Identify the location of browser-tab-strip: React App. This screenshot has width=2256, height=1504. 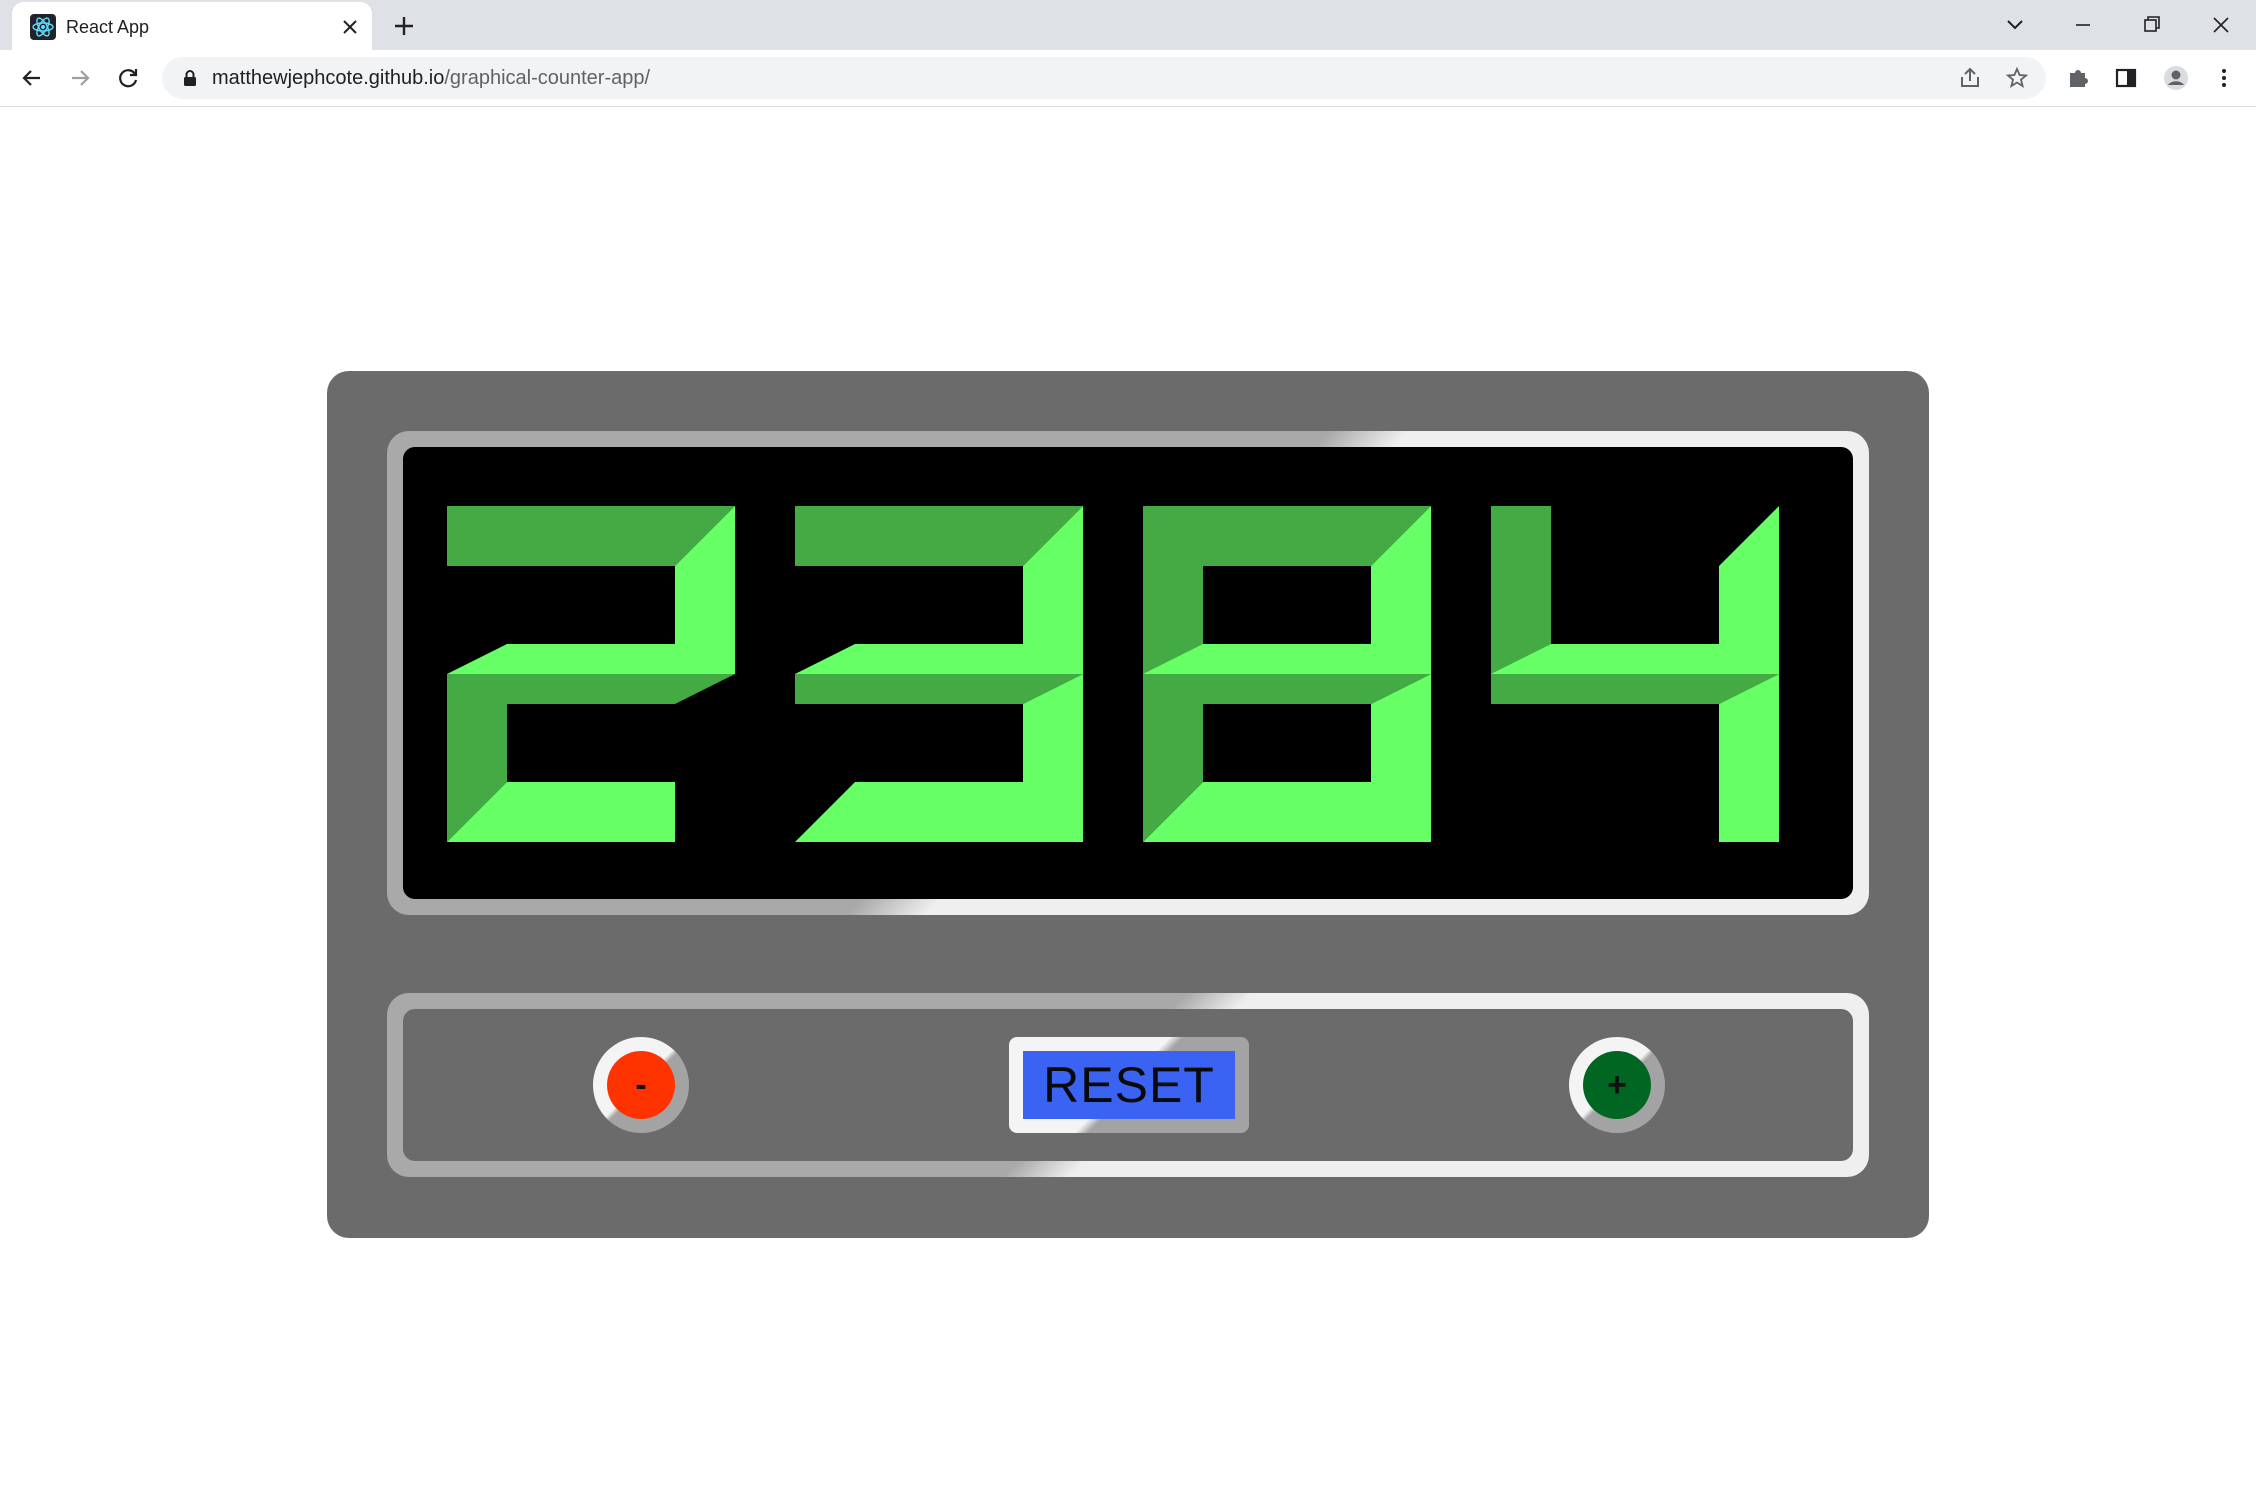
(1128, 25).